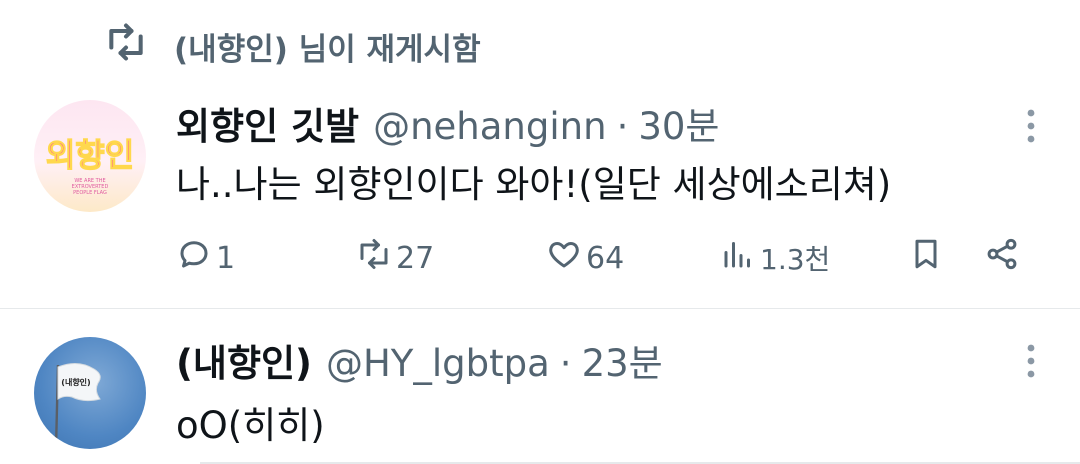 This screenshot has width=1080, height=464. I want to click on share-button, so click(1002, 258).